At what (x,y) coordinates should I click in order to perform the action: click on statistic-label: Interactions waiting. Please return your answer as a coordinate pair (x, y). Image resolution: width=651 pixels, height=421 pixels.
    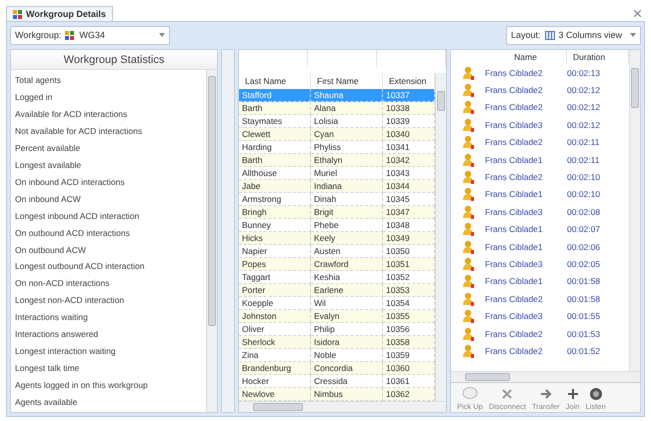
    Looking at the image, I should click on (52, 317).